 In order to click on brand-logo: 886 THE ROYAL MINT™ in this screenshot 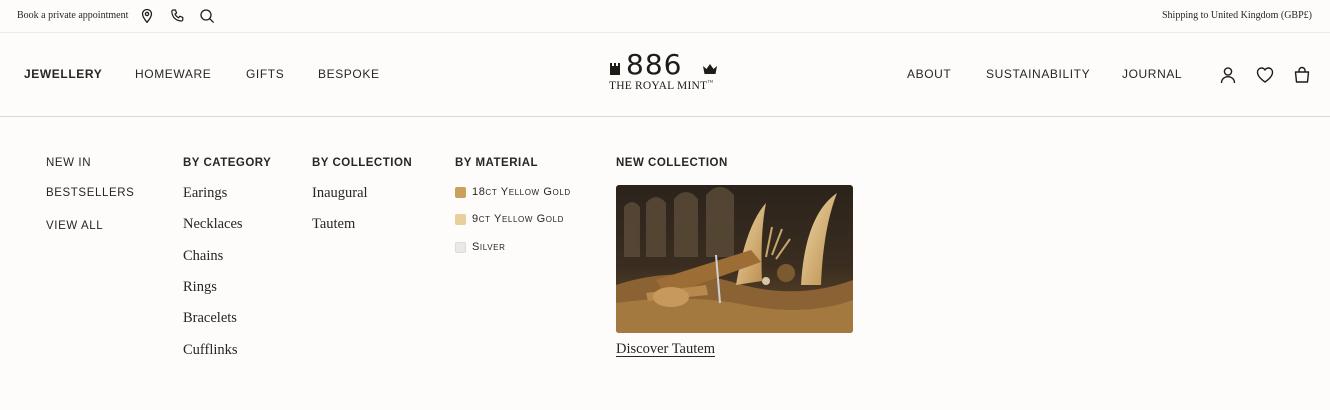, I will do `click(665, 73)`.